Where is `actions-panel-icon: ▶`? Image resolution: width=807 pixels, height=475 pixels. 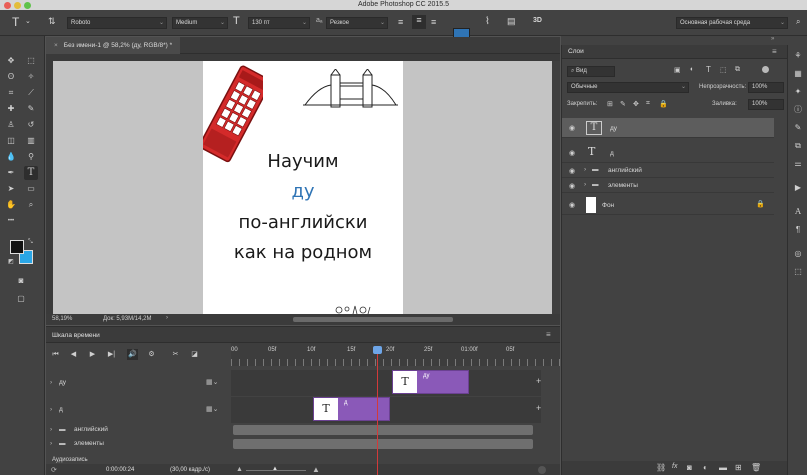
actions-panel-icon: ▶ is located at coordinates (798, 188).